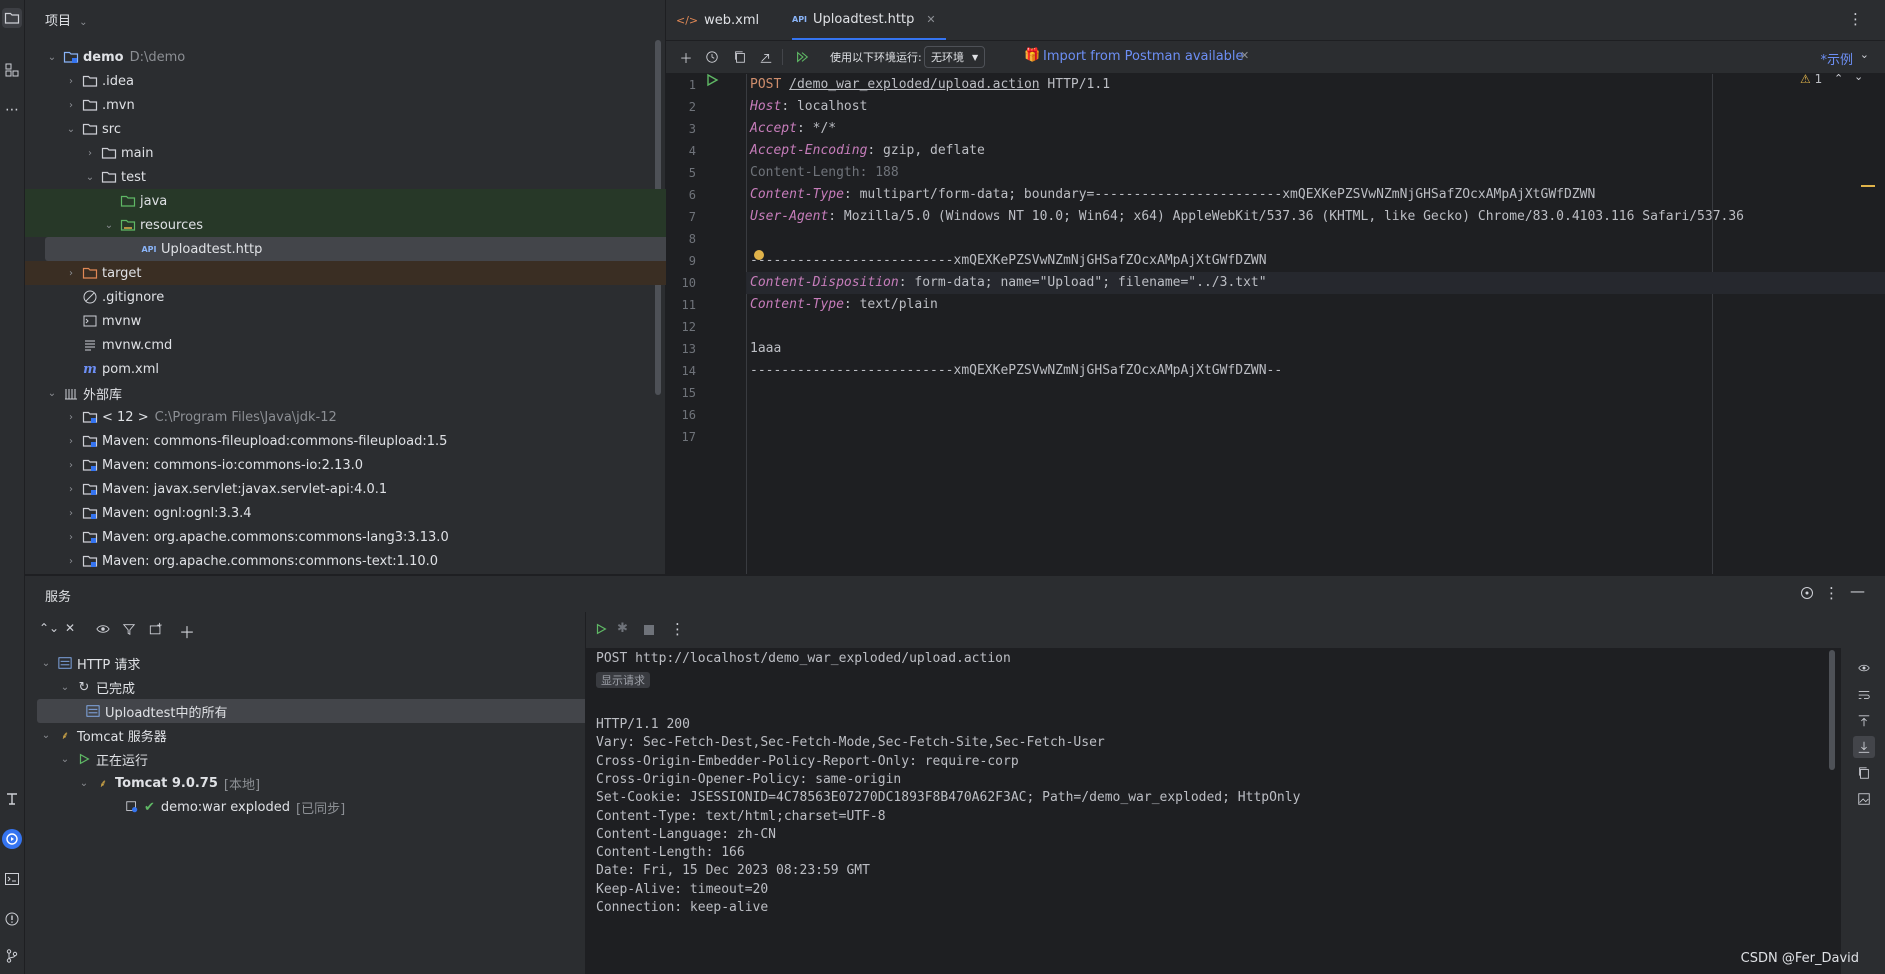  I want to click on code-line: Content-Type: text/plain, so click(844, 305).